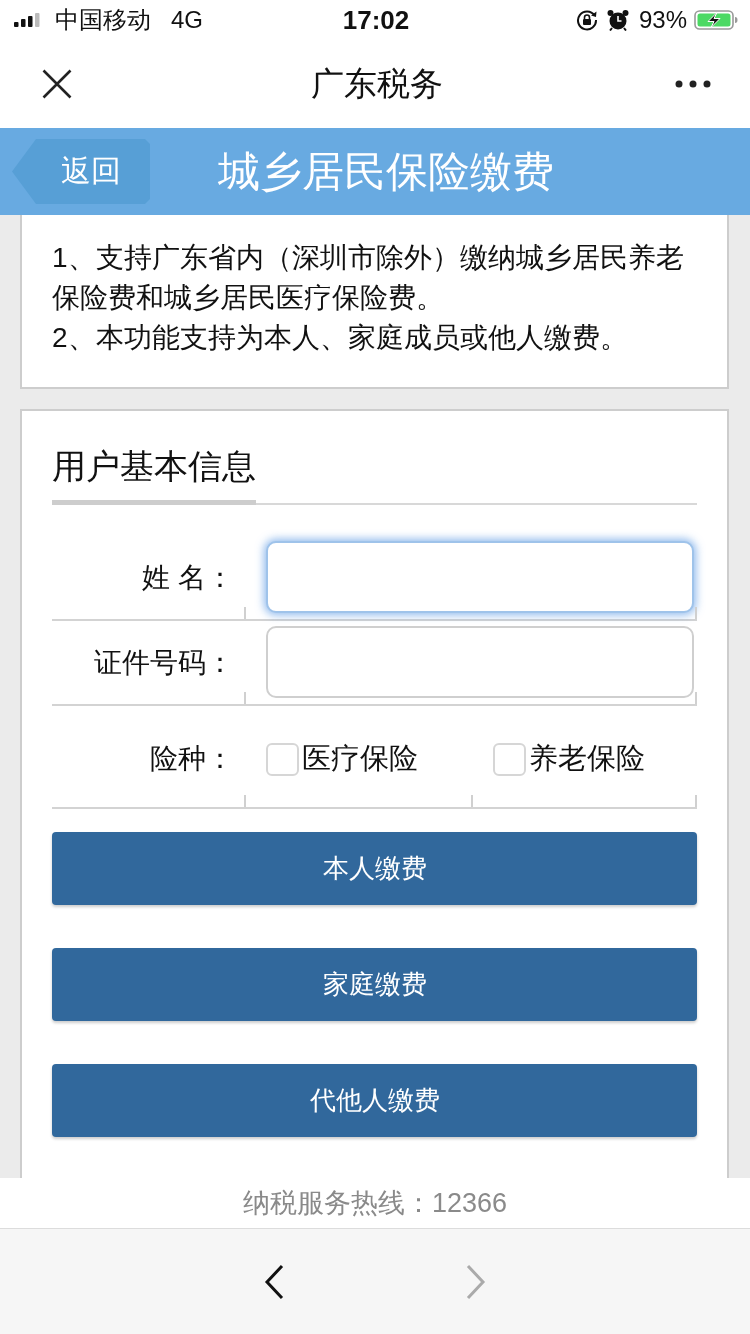 The width and height of the screenshot is (750, 1334). What do you see at coordinates (360, 759) in the screenshot?
I see `checkbox-label: 医疗保险` at bounding box center [360, 759].